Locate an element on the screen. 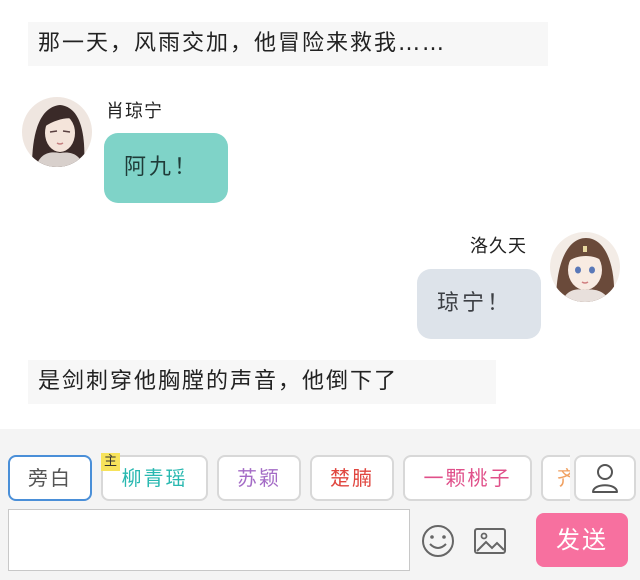  character-chip-label: 一颗桃子 is located at coordinates (467, 478).